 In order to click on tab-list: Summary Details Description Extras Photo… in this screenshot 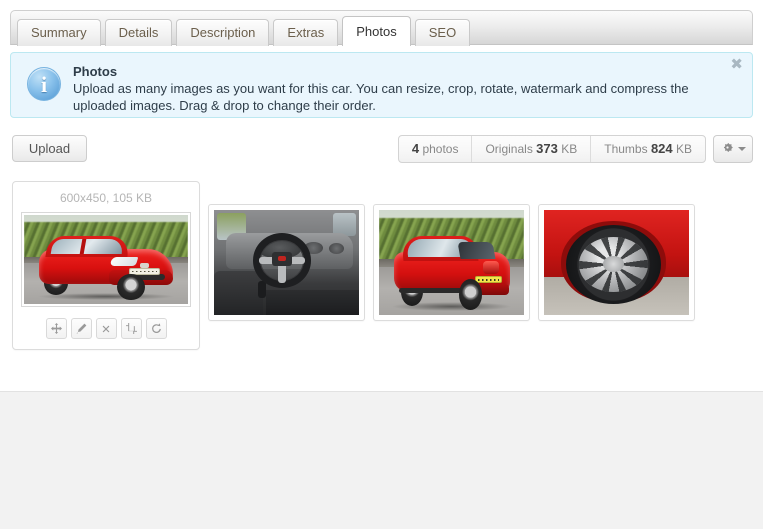, I will do `click(245, 31)`.